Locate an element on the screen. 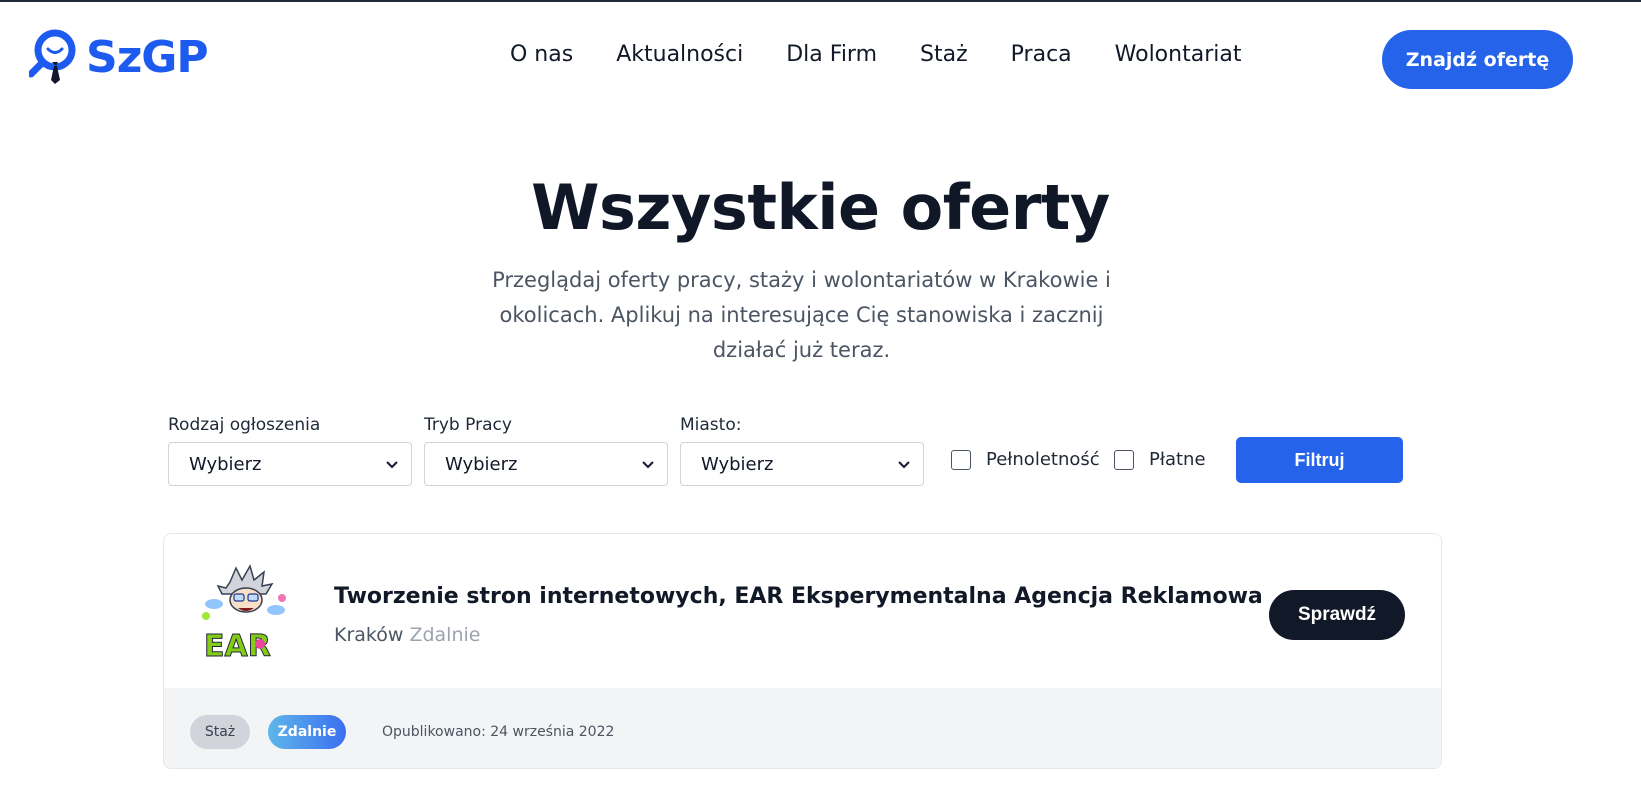  nav-dla-firm: Dla Firm is located at coordinates (831, 55).